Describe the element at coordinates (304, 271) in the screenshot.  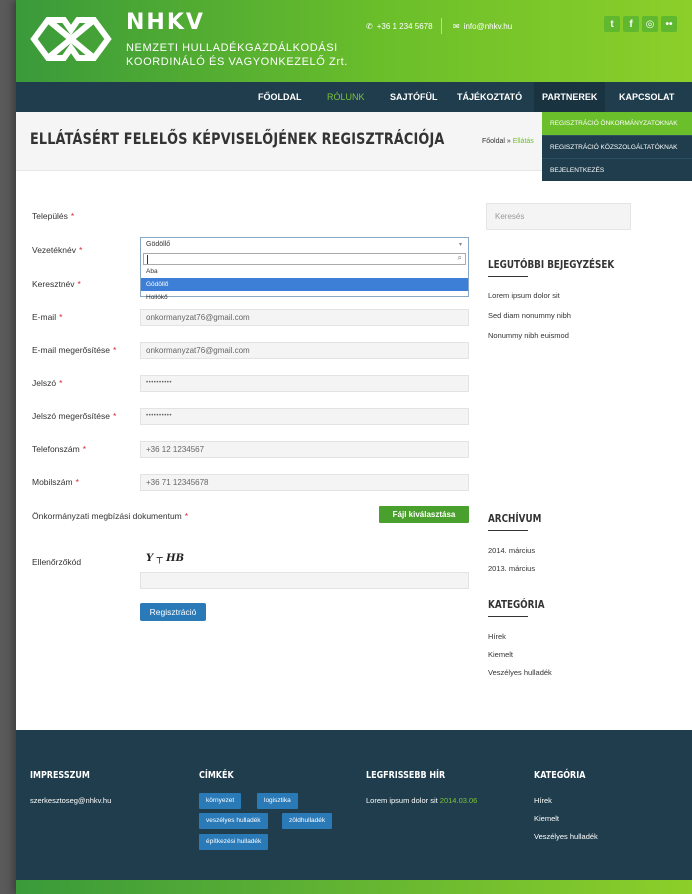
I see `select-option-aba: Aba` at that location.